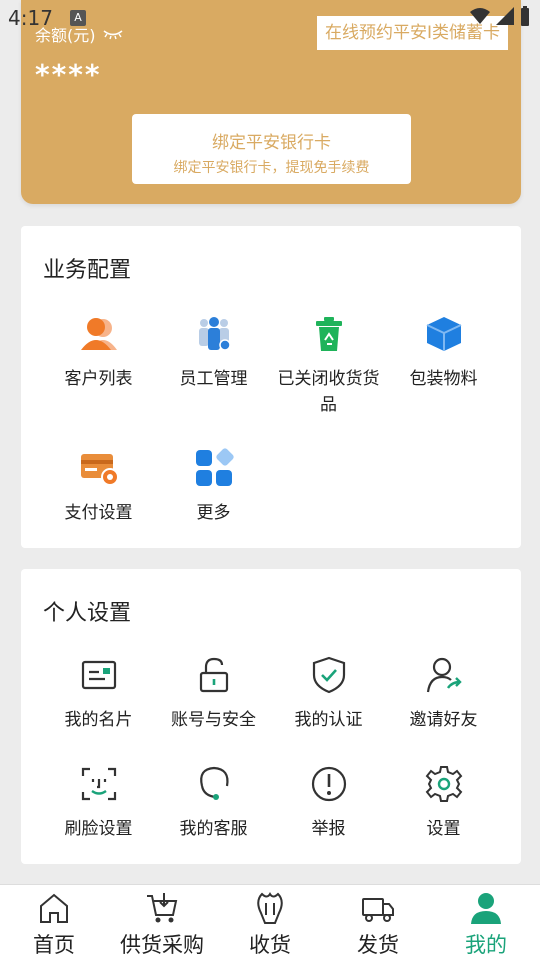 This screenshot has width=540, height=961. What do you see at coordinates (214, 334) in the screenshot?
I see `staff-icon` at bounding box center [214, 334].